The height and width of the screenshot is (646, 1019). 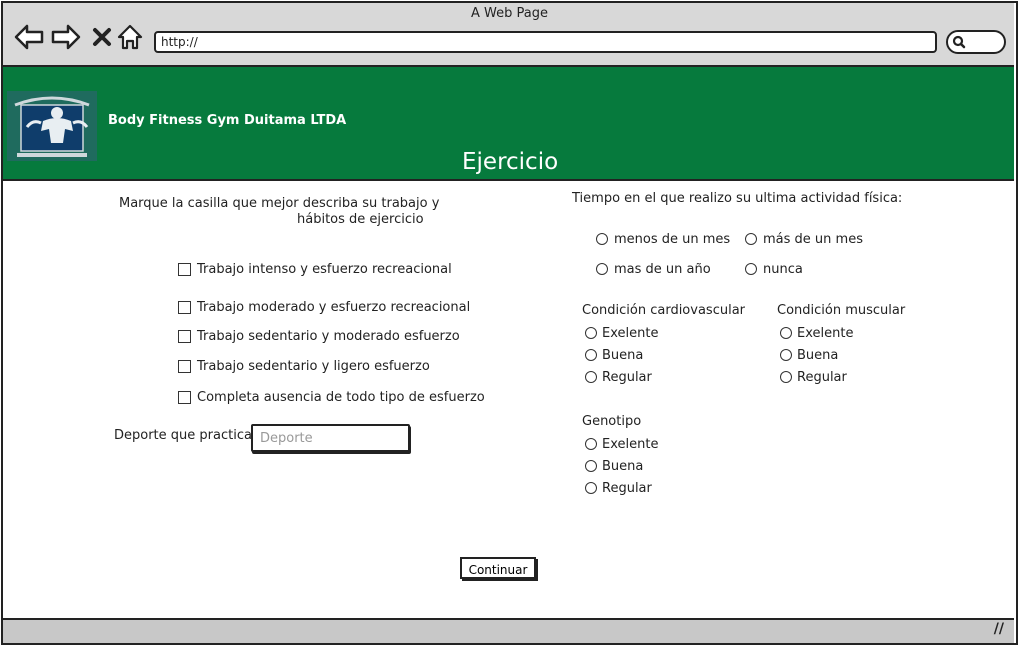 I want to click on sport-input, so click(x=330, y=438).